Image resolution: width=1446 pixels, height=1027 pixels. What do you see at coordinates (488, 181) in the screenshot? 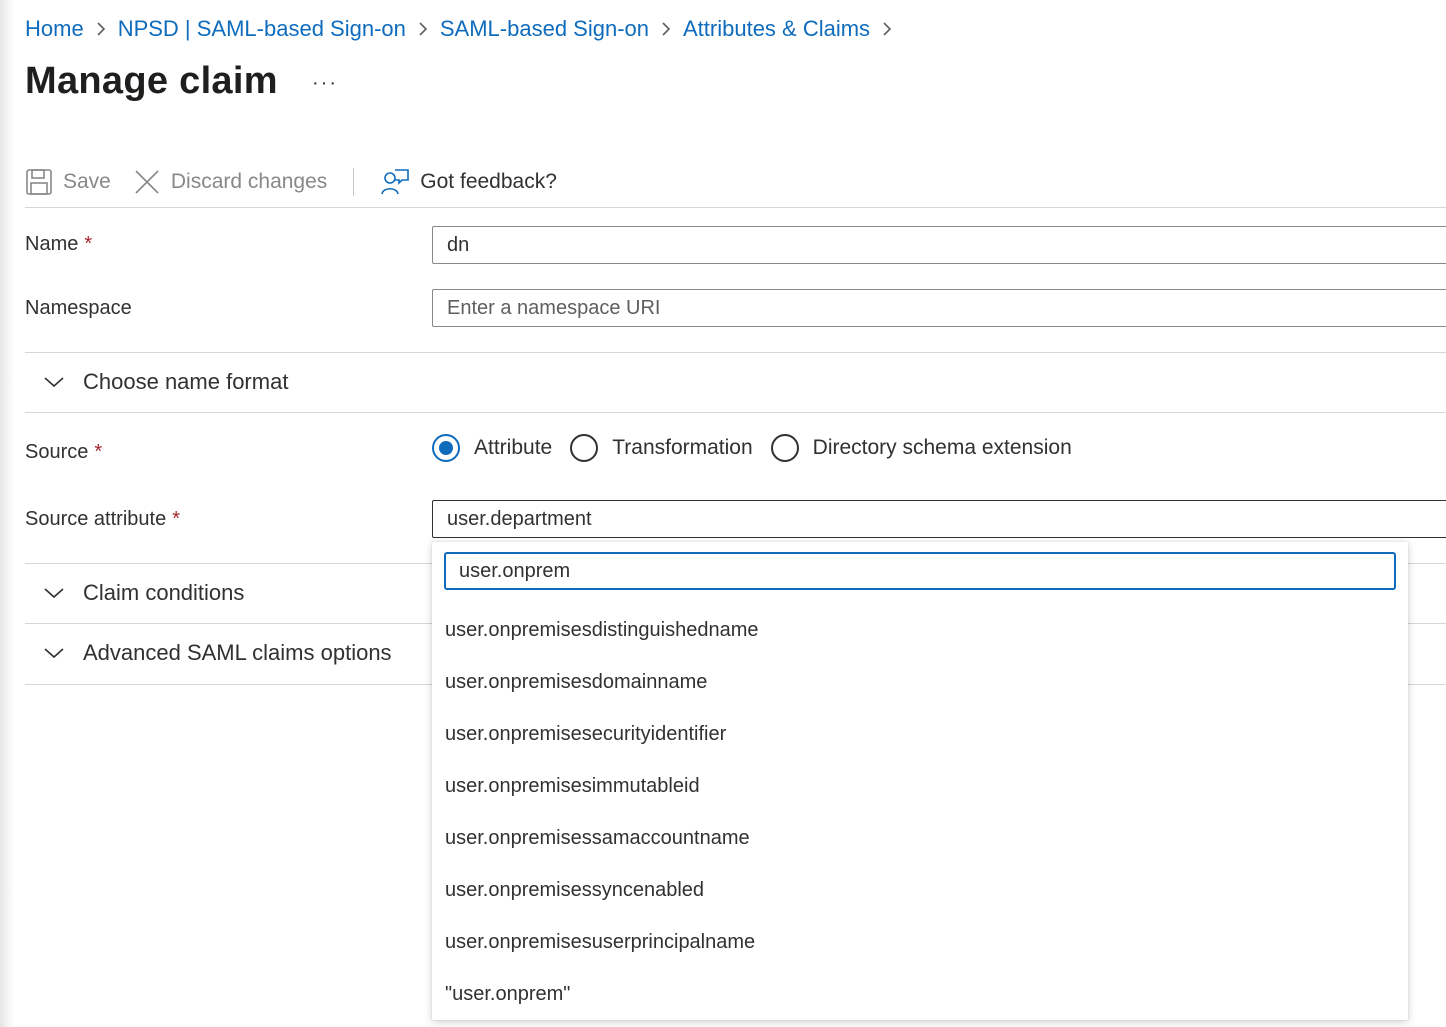
I see `got-feedback-label: Got feedback?` at bounding box center [488, 181].